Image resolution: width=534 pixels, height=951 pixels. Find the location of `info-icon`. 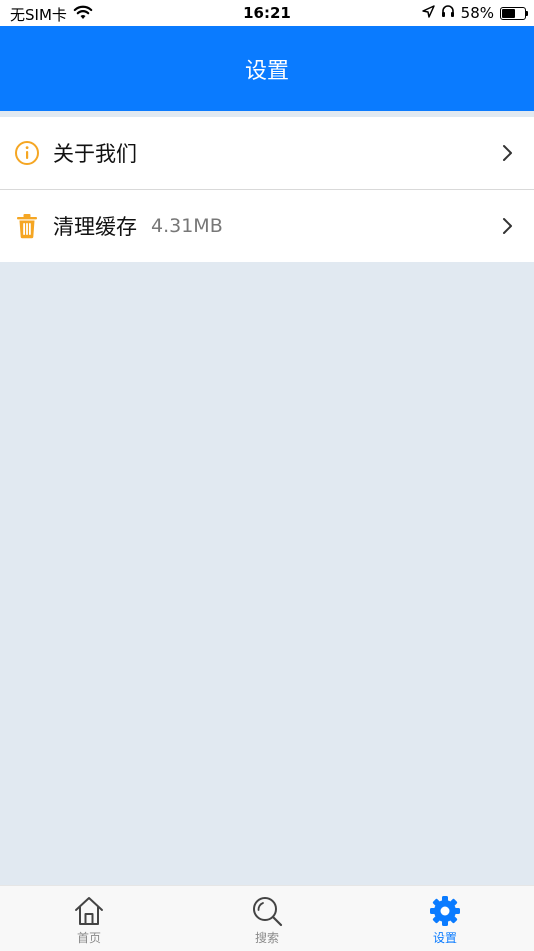

info-icon is located at coordinates (27, 153).